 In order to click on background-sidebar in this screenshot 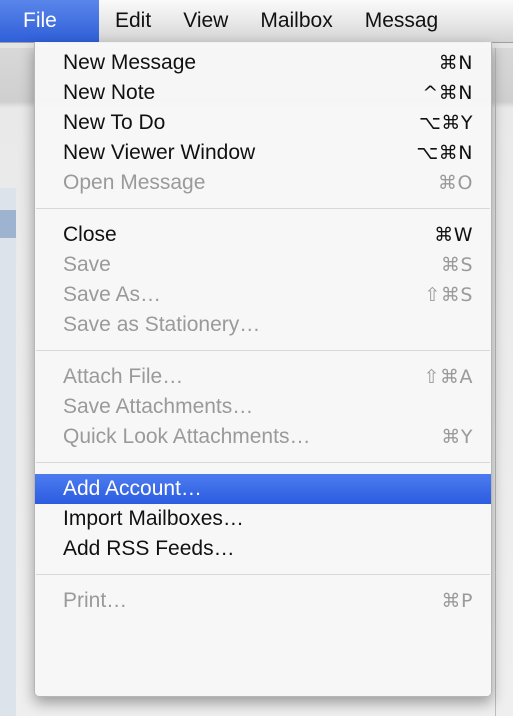, I will do `click(8, 452)`.